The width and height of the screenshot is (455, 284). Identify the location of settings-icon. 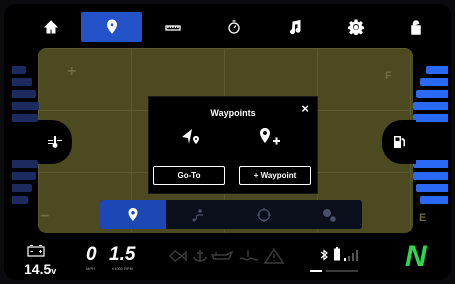
(330, 215).